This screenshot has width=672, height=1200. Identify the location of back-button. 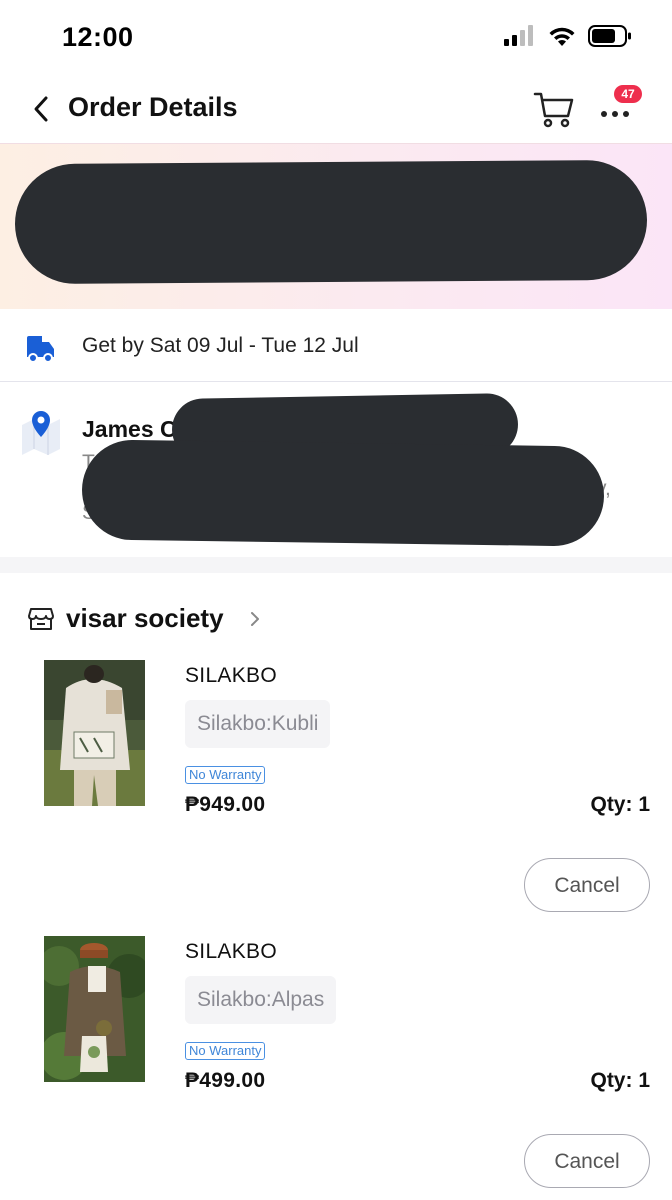
(42, 109).